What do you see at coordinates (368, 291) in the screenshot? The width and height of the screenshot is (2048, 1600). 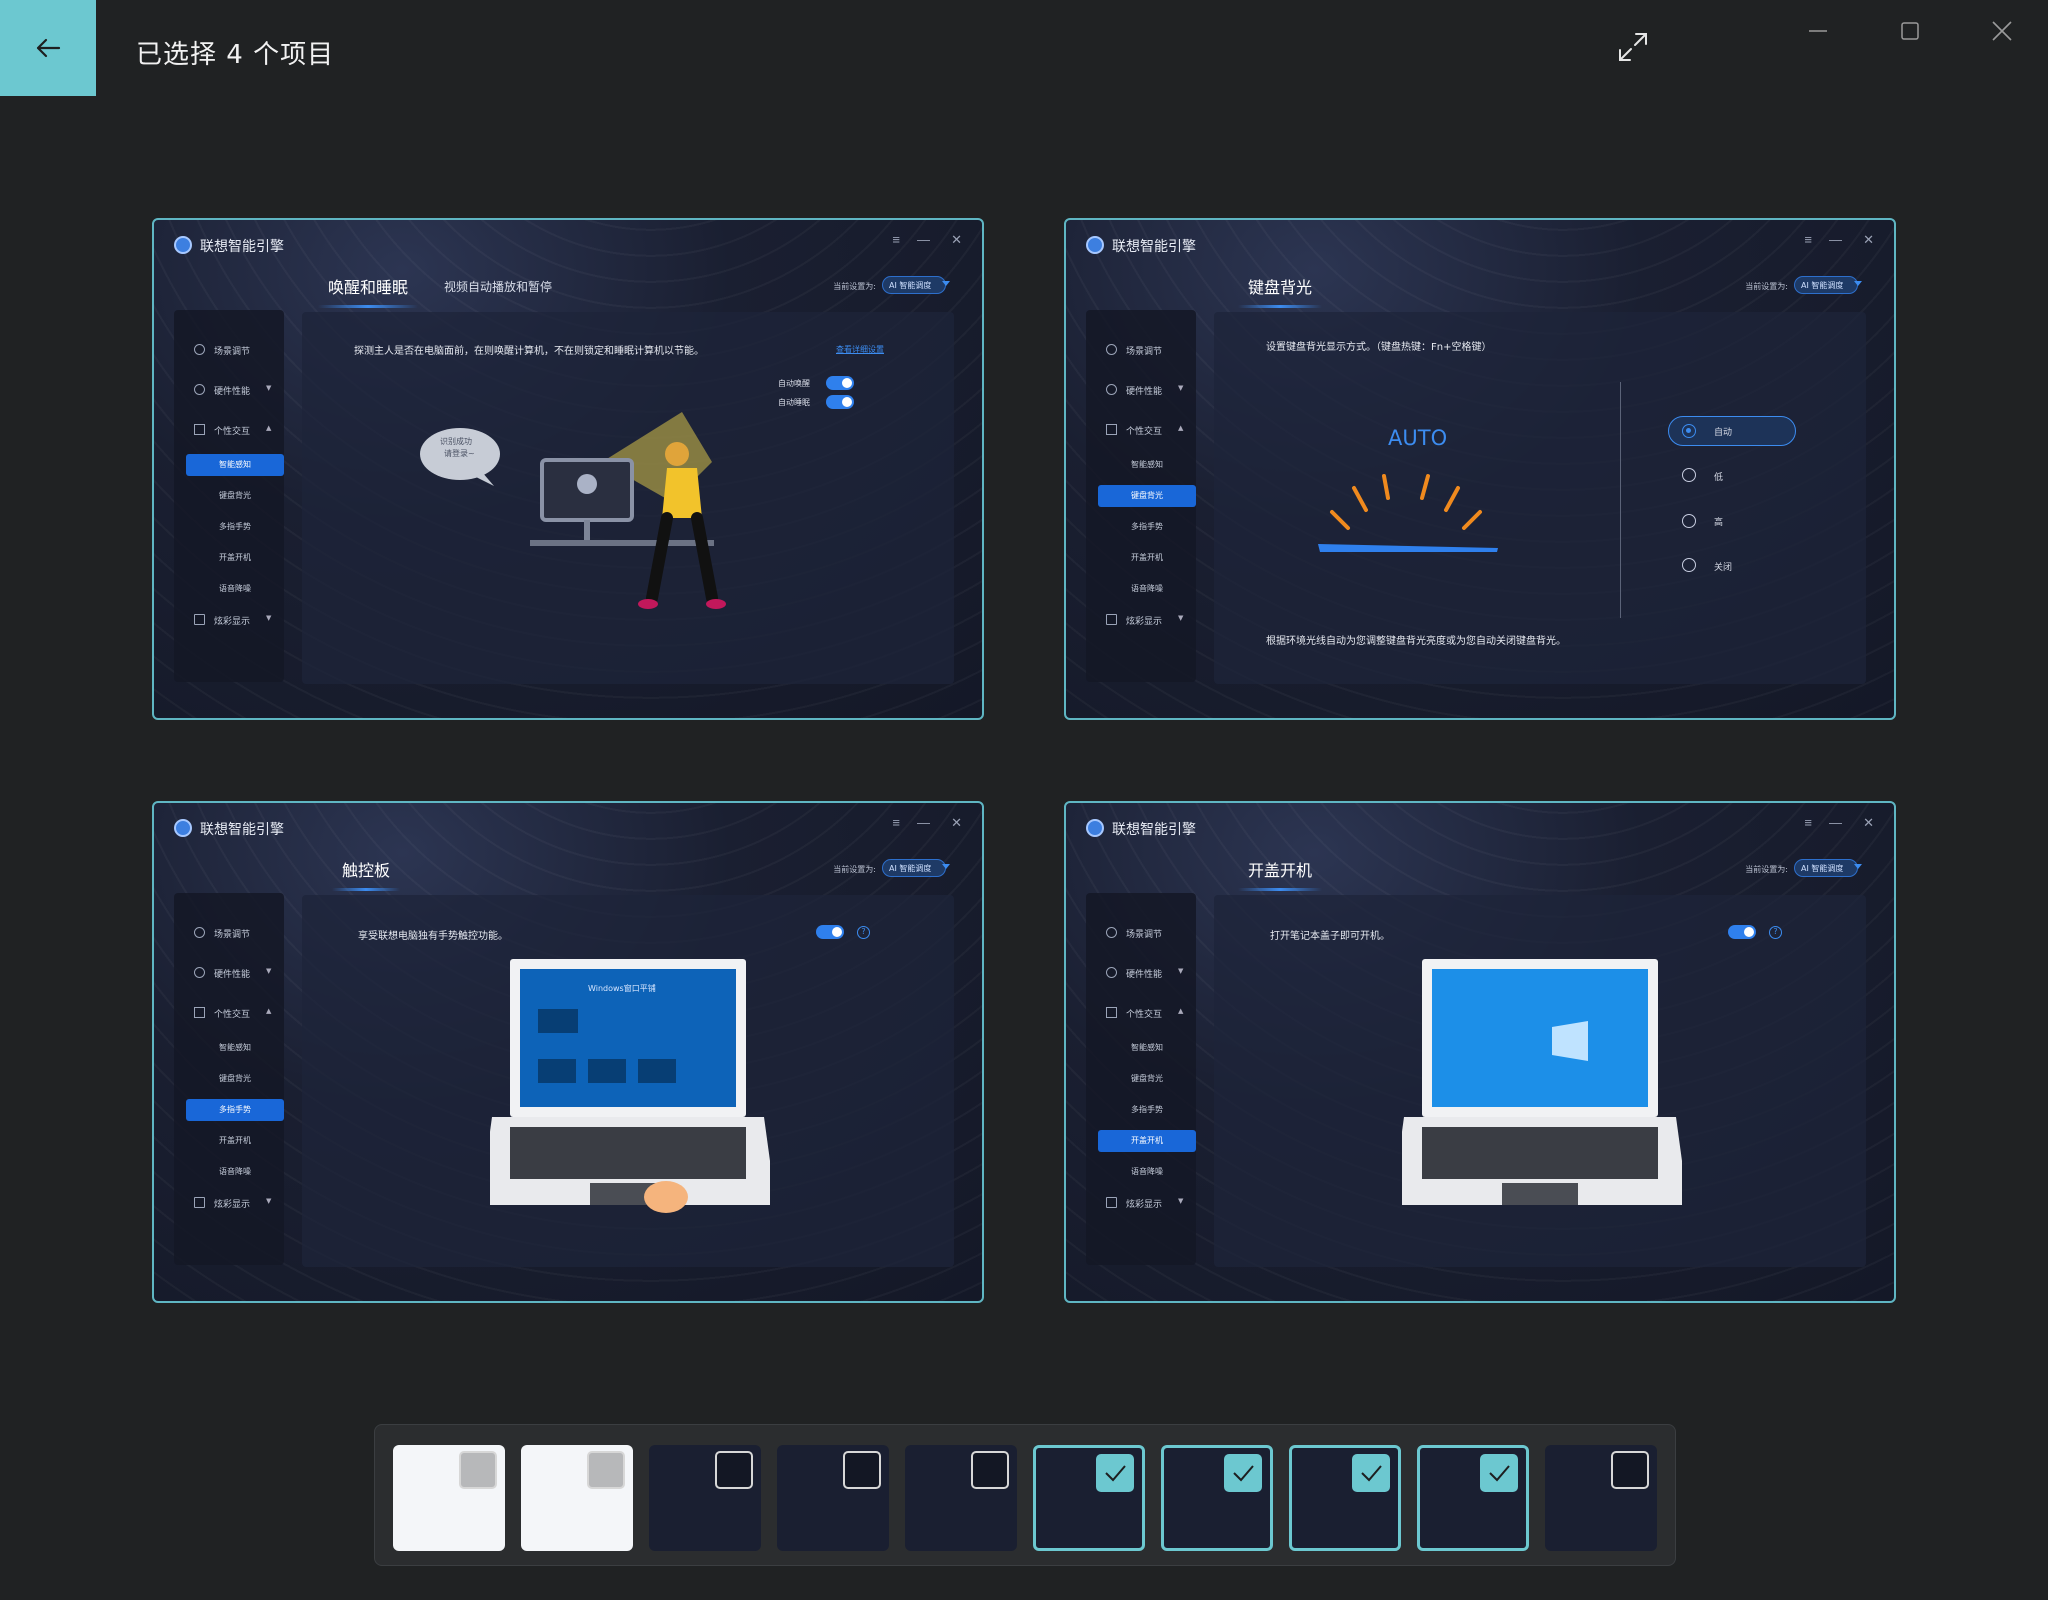 I see `feature-title: 唤醒和睡眠` at bounding box center [368, 291].